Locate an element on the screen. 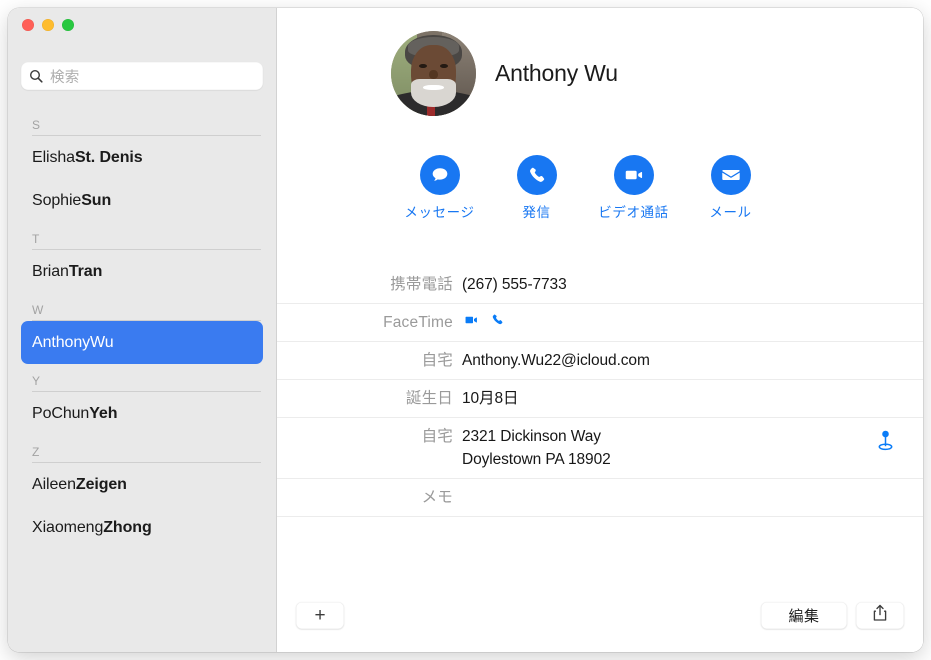  contact-first-name: Xiaomeng is located at coordinates (68, 527).